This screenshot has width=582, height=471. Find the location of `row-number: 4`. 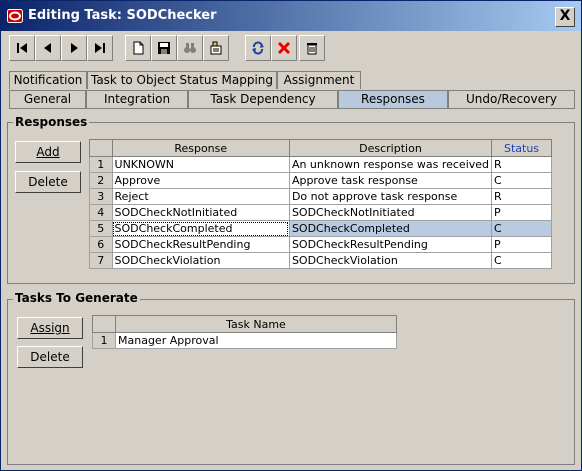

row-number: 4 is located at coordinates (101, 212).